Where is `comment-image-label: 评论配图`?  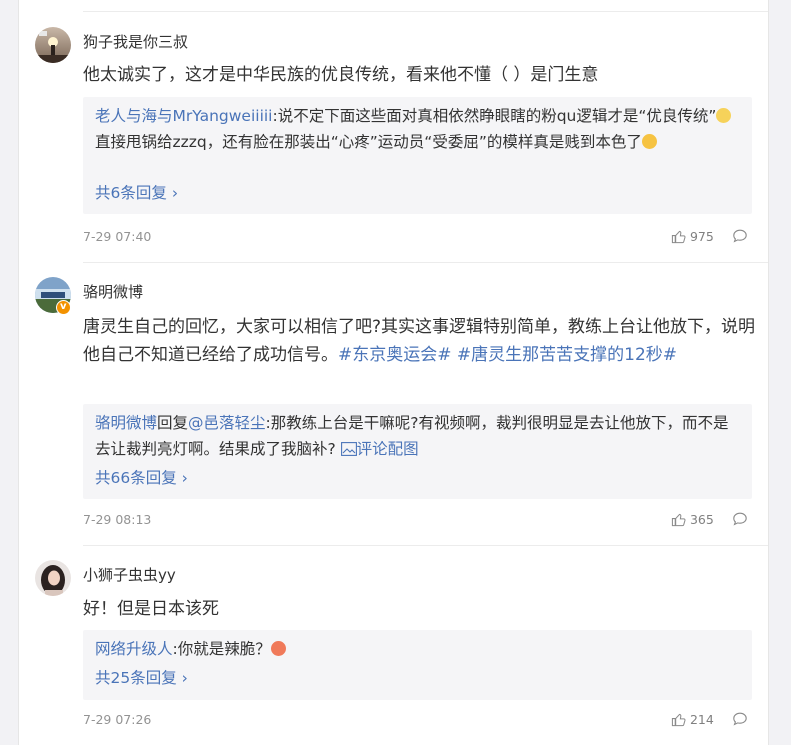 comment-image-label: 评论配图 is located at coordinates (388, 449).